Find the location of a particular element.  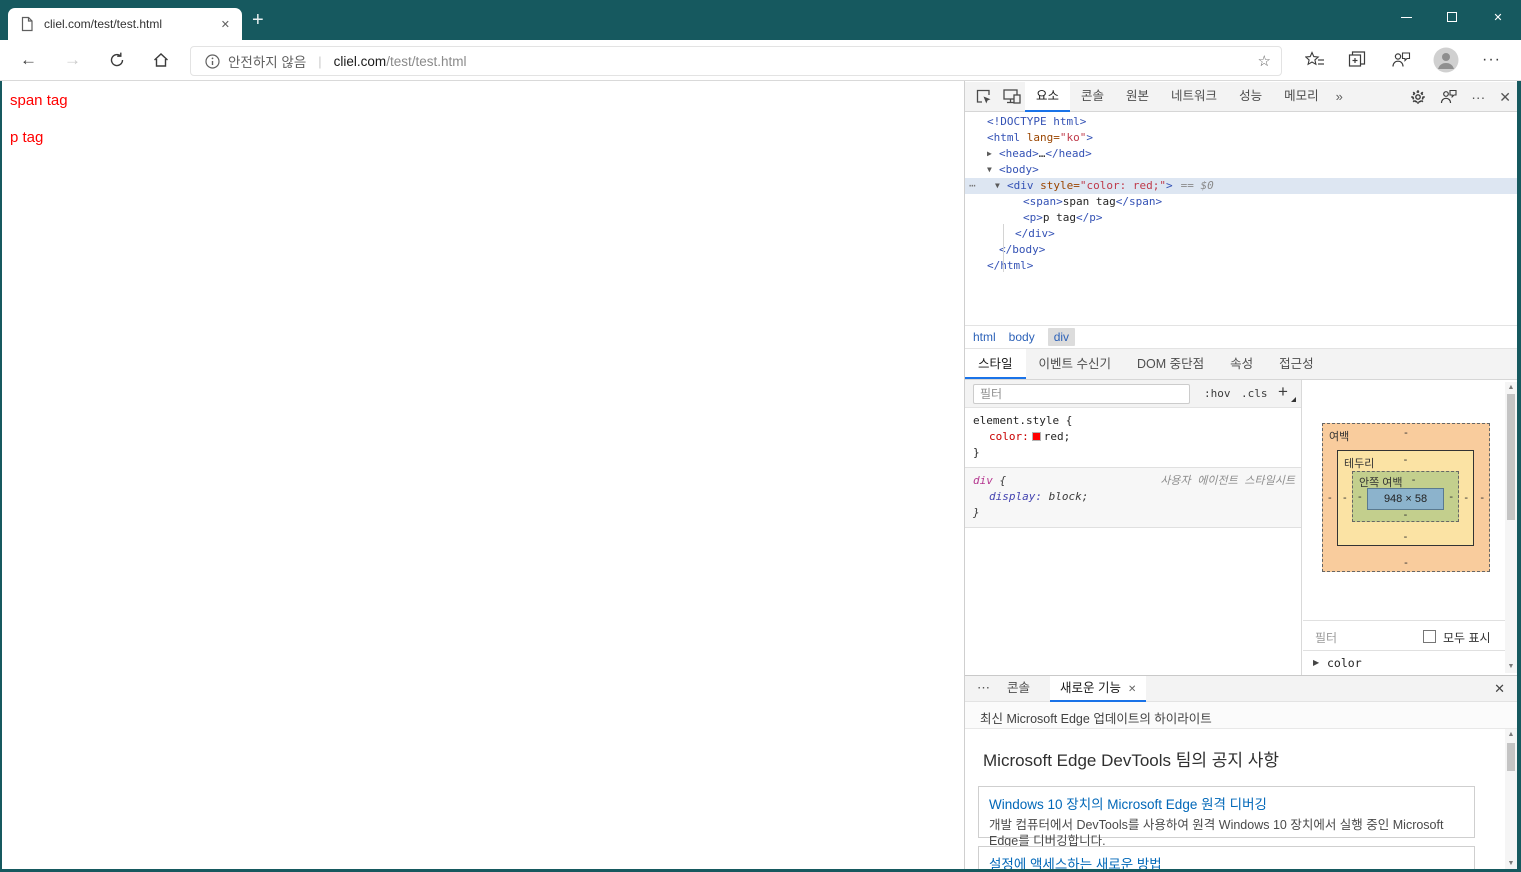

minimize-button is located at coordinates (1406, 17).